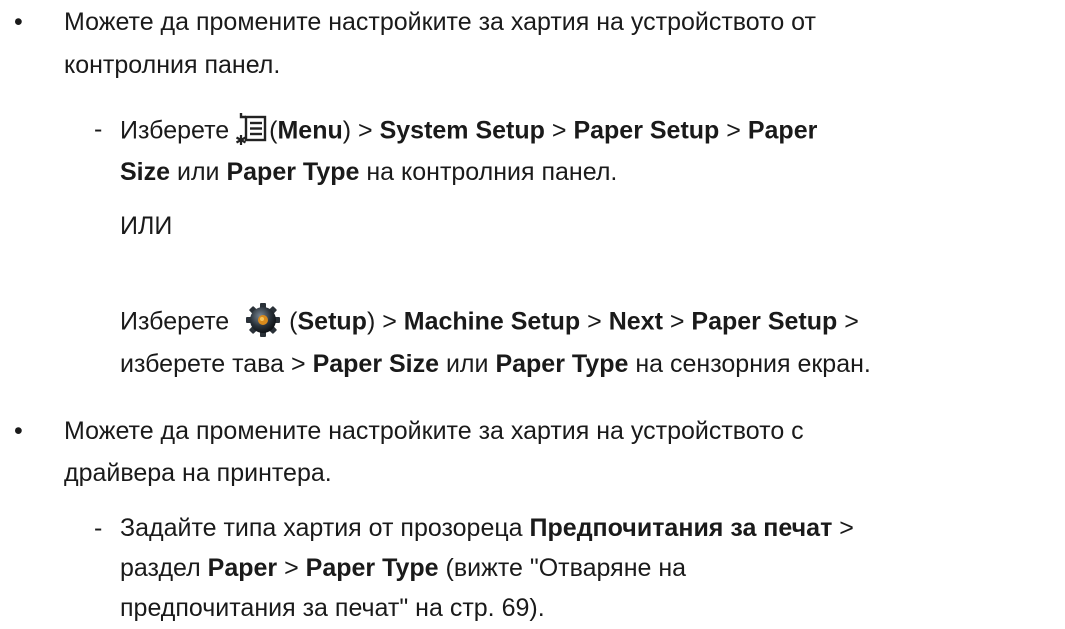 Image resolution: width=1065 pixels, height=629 pixels. Describe the element at coordinates (146, 226) in the screenshot. I see `or-text: ИЛИ` at that location.